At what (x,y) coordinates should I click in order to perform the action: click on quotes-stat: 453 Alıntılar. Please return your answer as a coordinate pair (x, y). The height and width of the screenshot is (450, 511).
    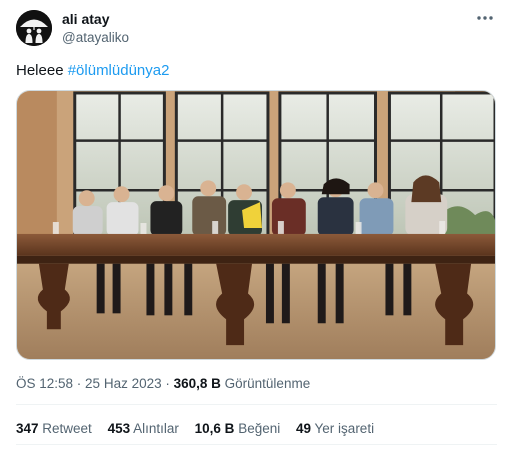
    Looking at the image, I should click on (143, 428).